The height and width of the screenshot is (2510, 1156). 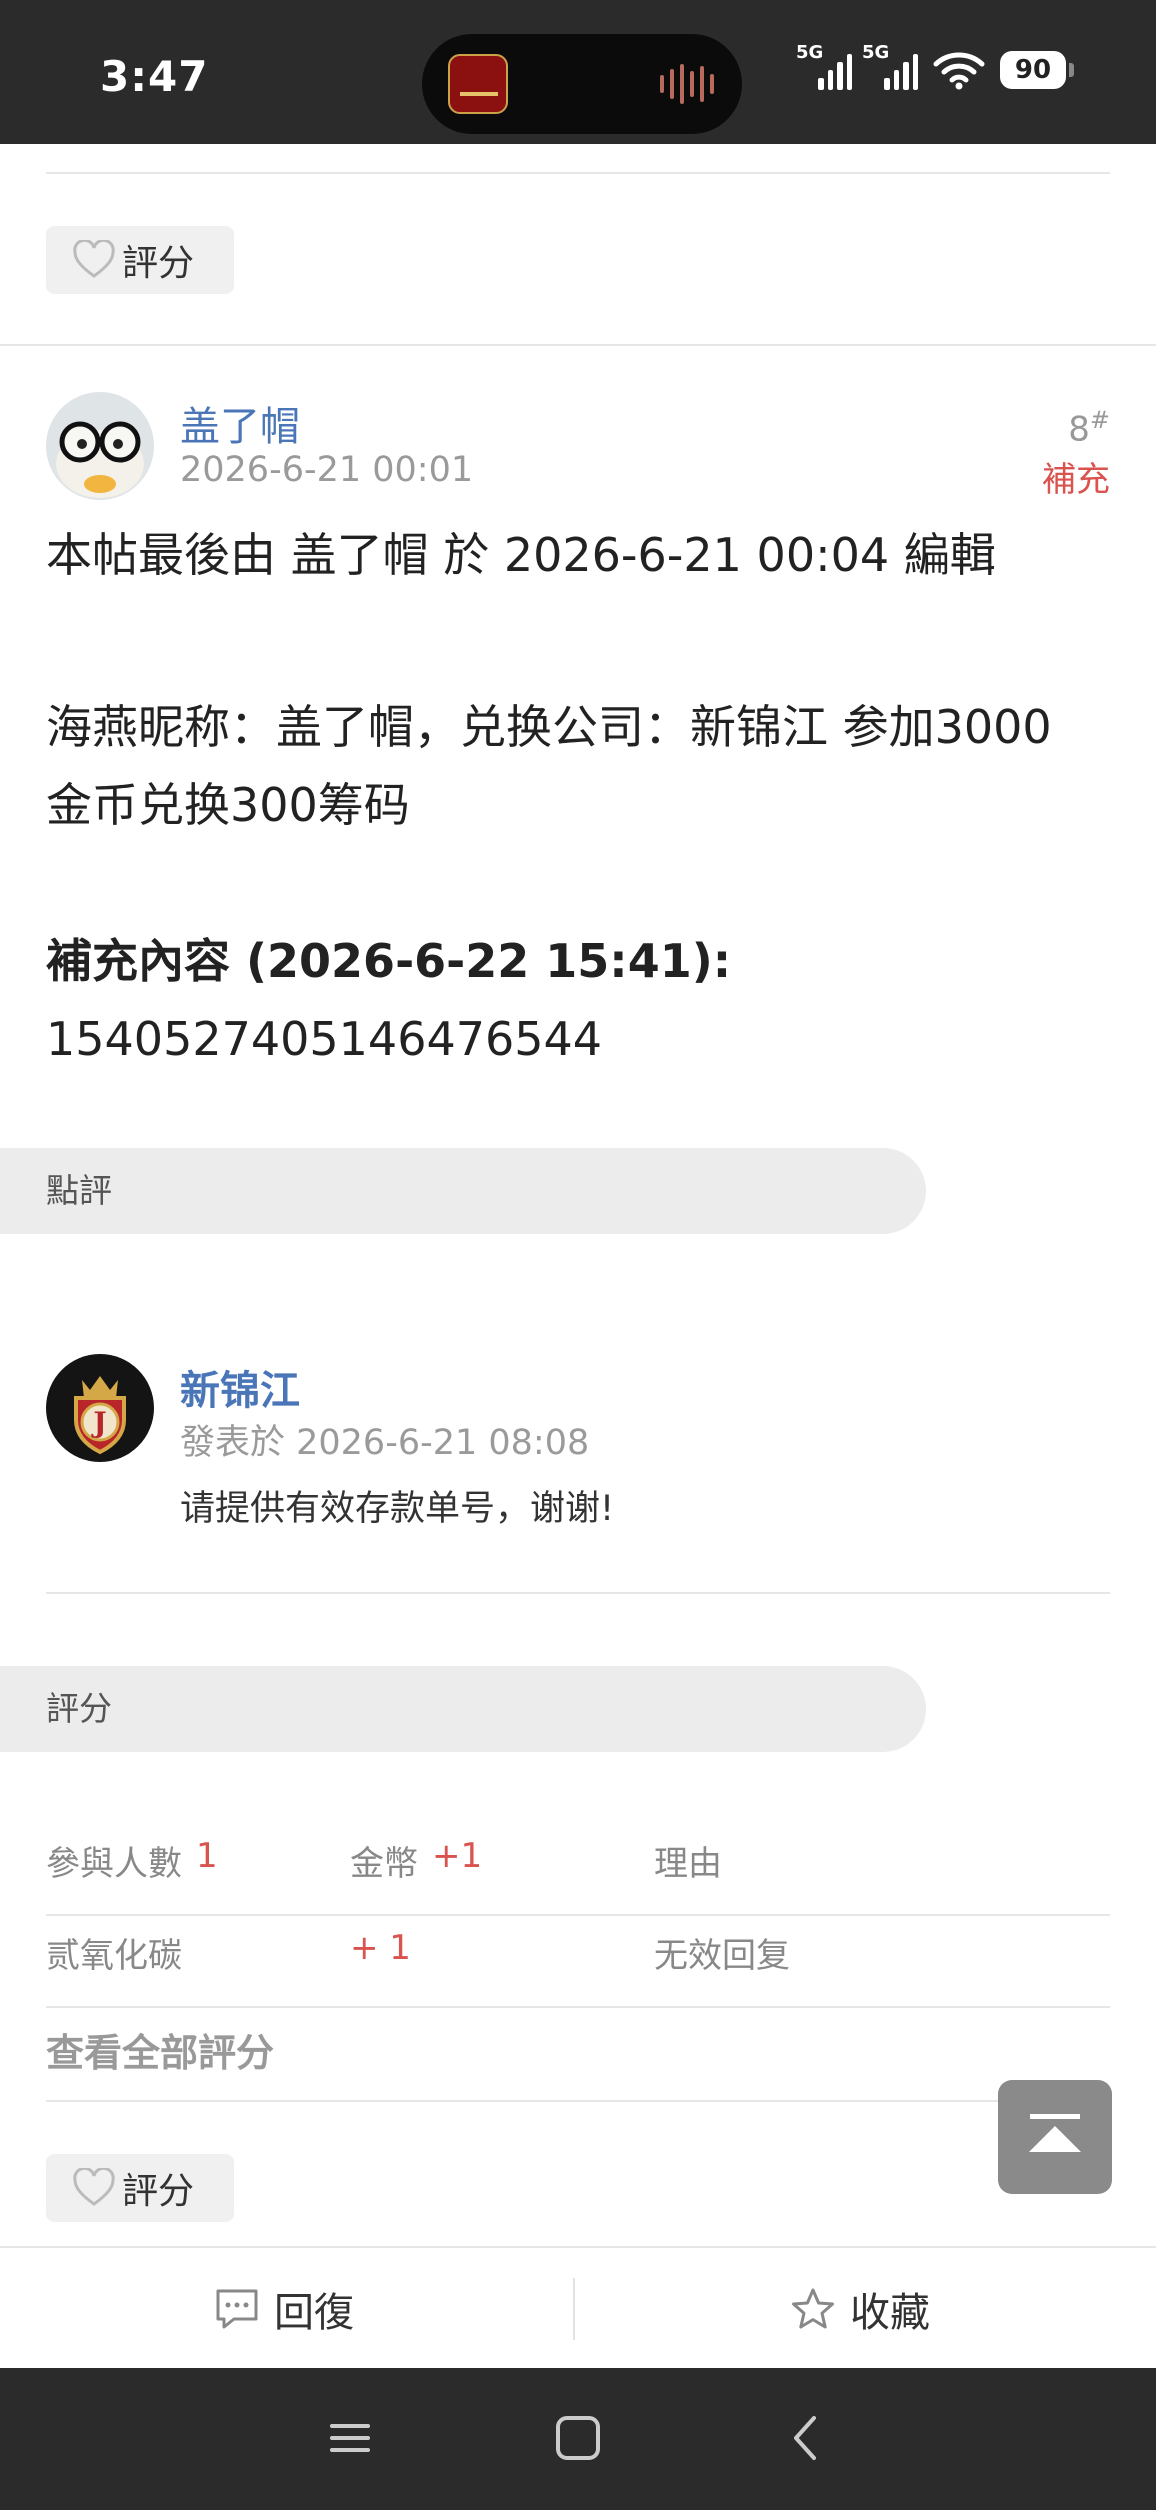 What do you see at coordinates (457, 1856) in the screenshot?
I see `coins-value: +1` at bounding box center [457, 1856].